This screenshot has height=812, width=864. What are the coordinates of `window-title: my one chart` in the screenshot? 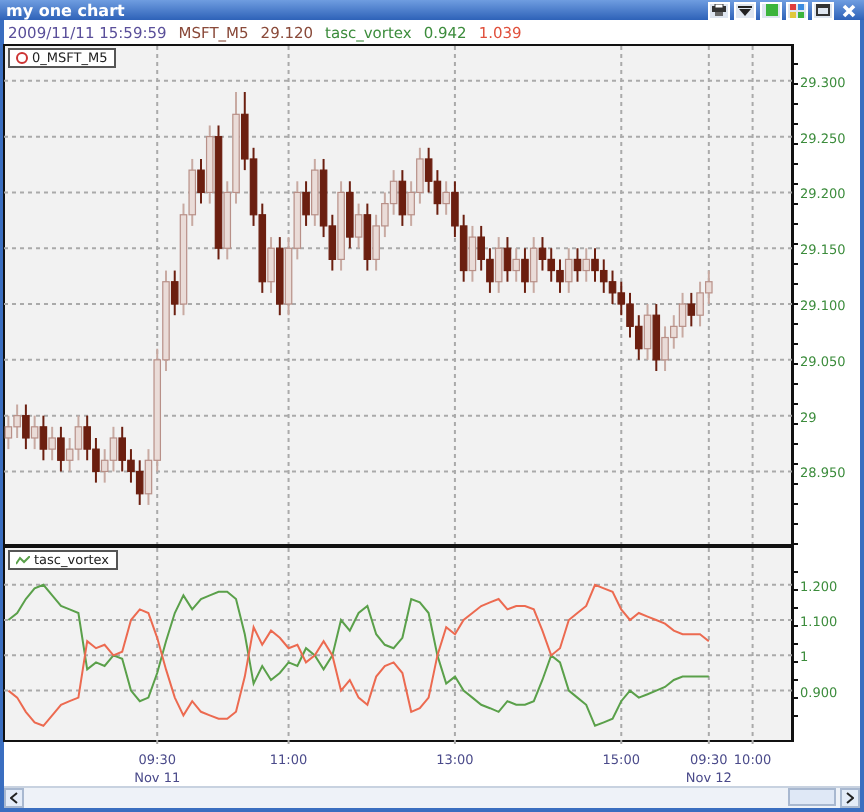 It's located at (65, 10).